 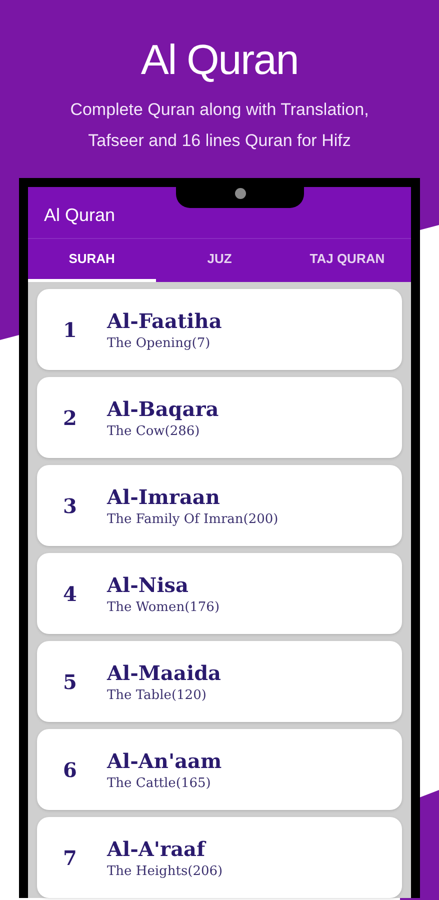 I want to click on surah-meaning: The Family Of Imran(200), so click(x=192, y=519).